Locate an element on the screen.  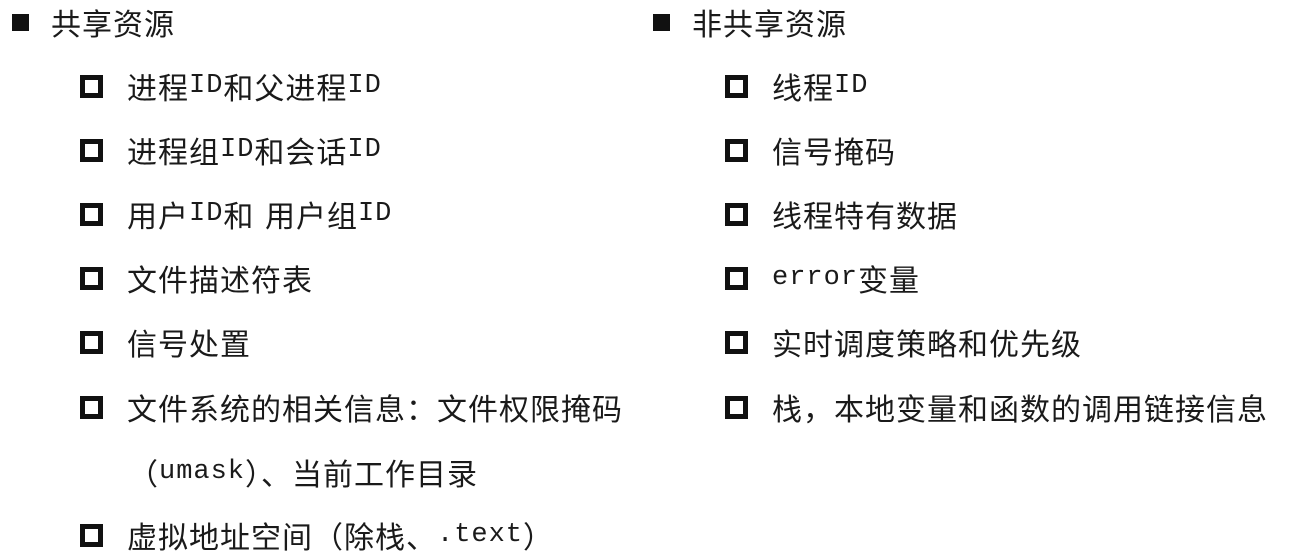
list-item: 实时调度策略和优先级 is located at coordinates (903, 342).